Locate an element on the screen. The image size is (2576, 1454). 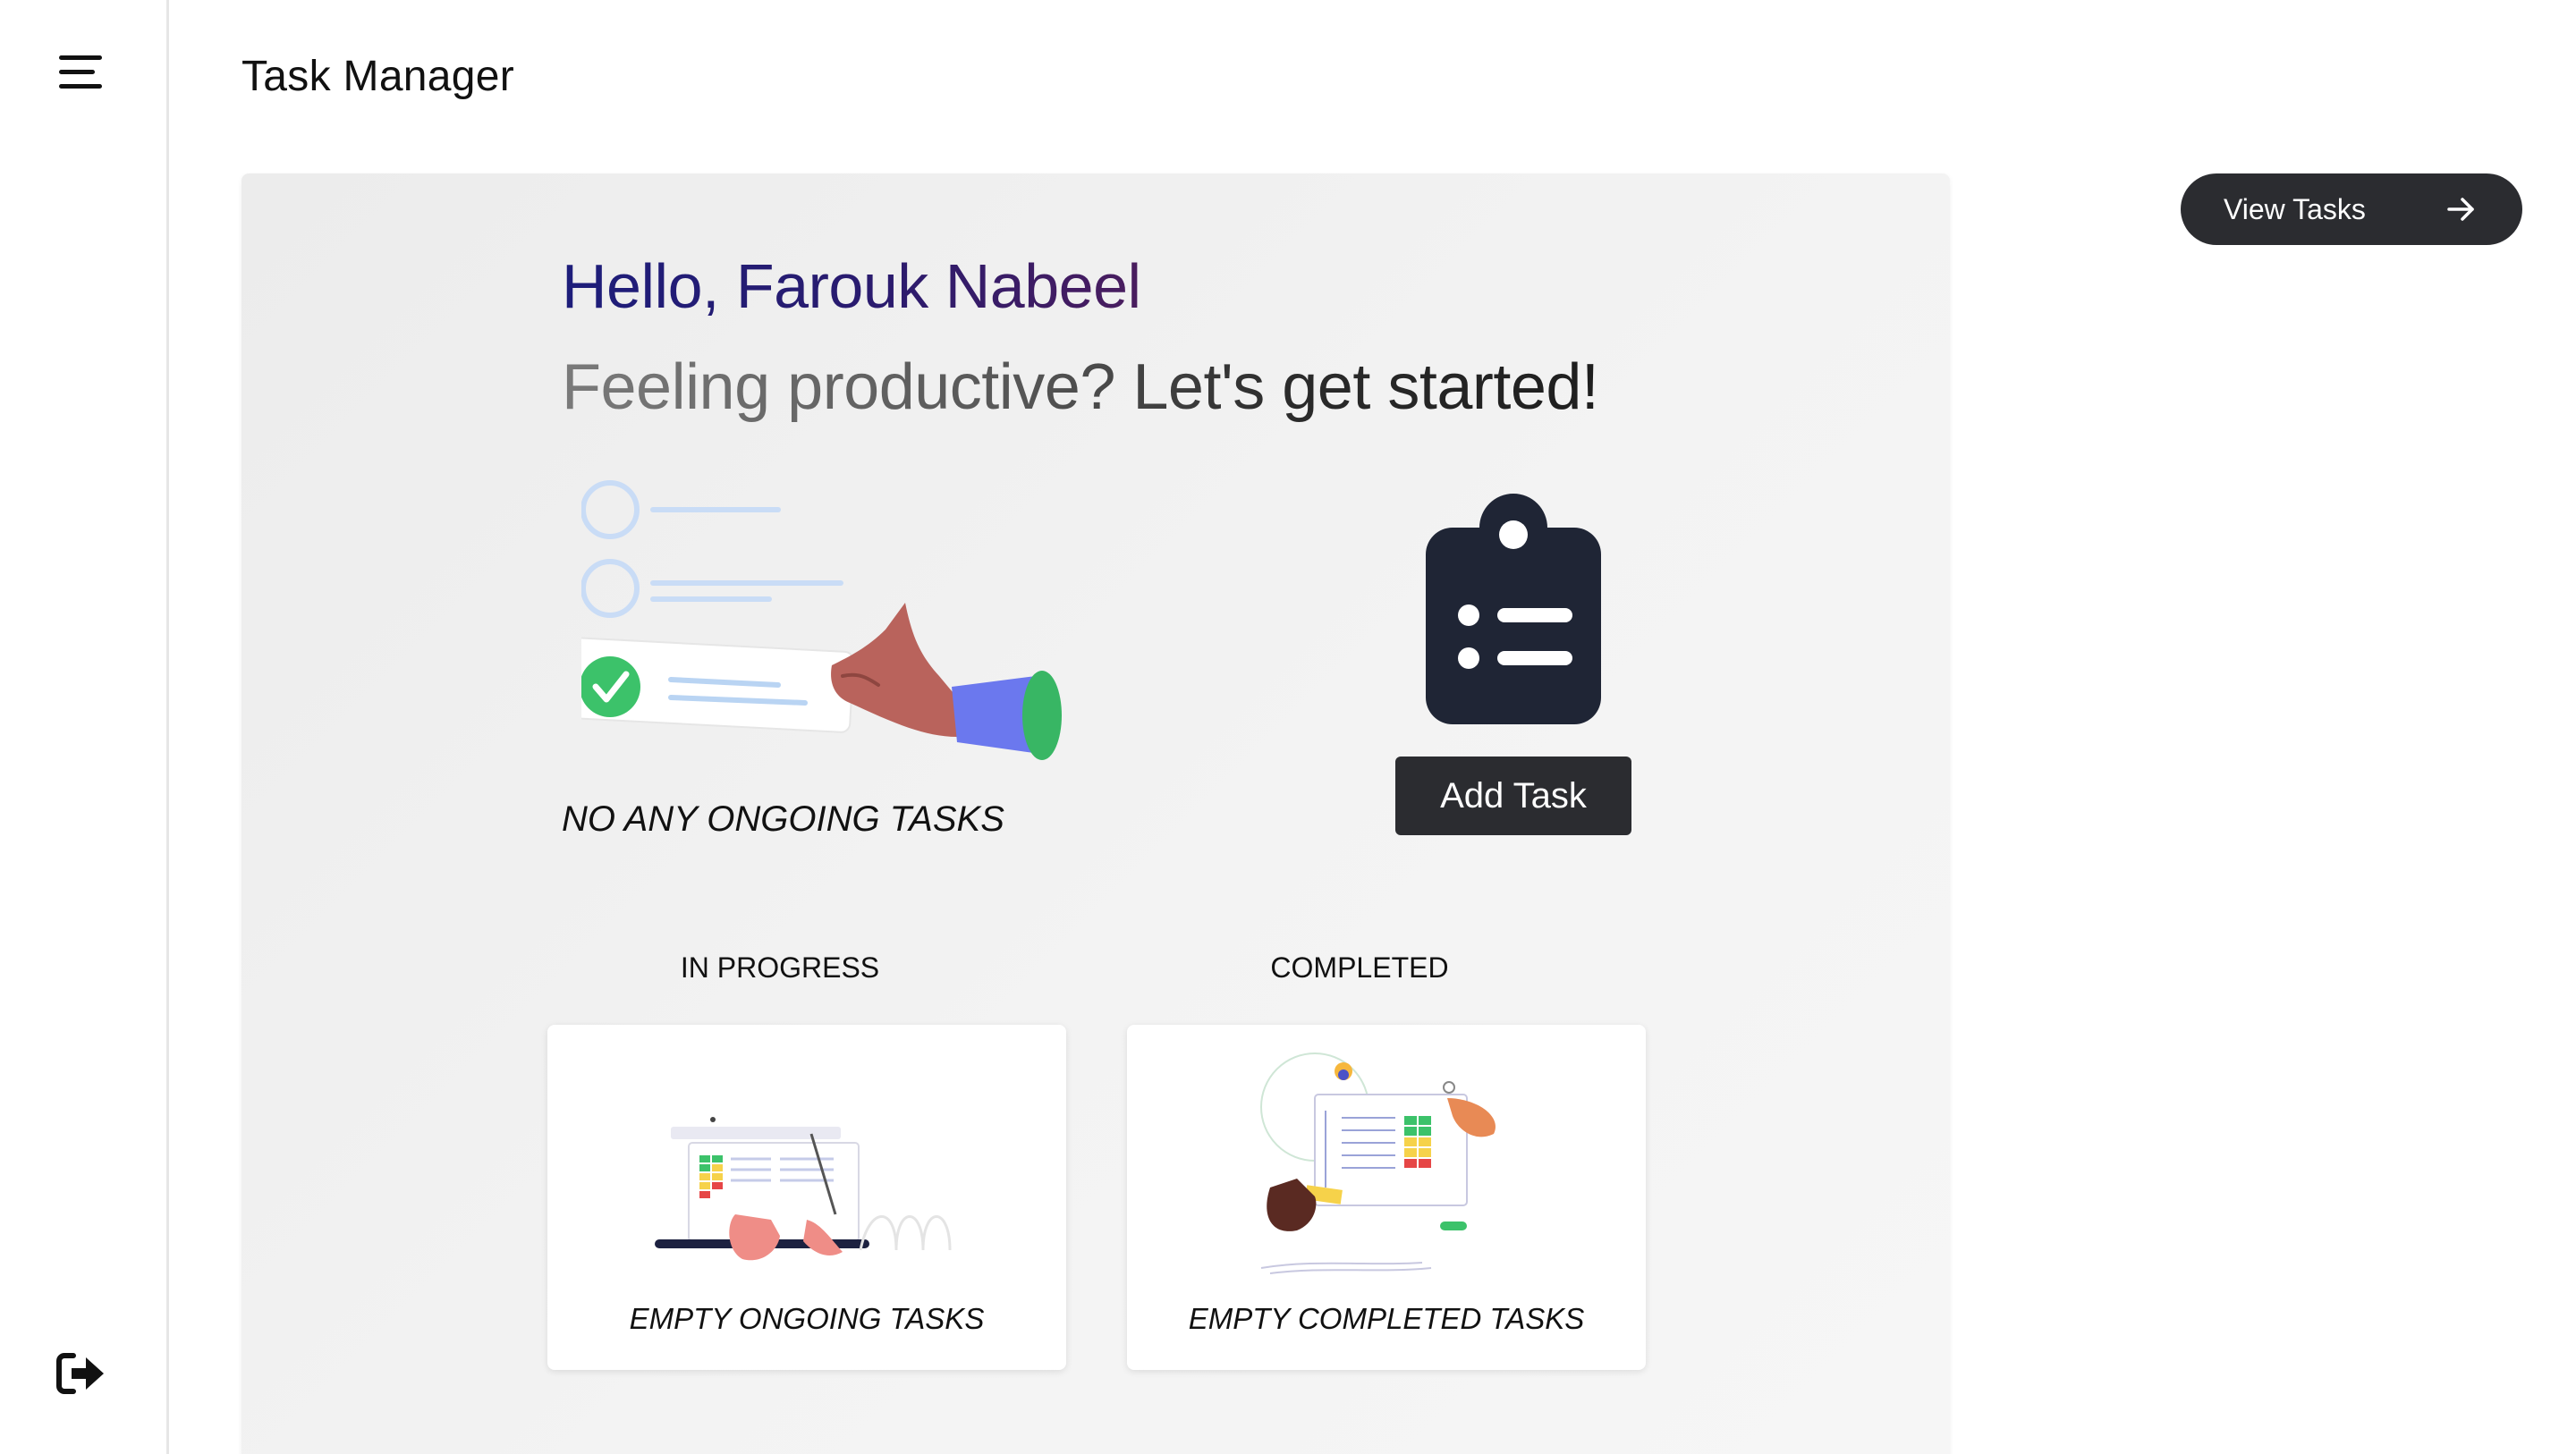
subtitle-heading: Feeling productive? Let's get started! is located at coordinates (1080, 387).